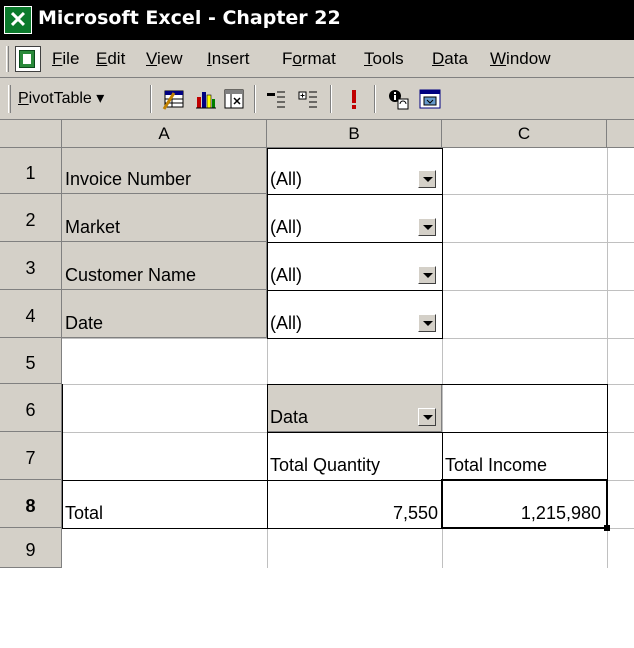  What do you see at coordinates (206, 99) in the screenshot?
I see `chart-wizard-icon` at bounding box center [206, 99].